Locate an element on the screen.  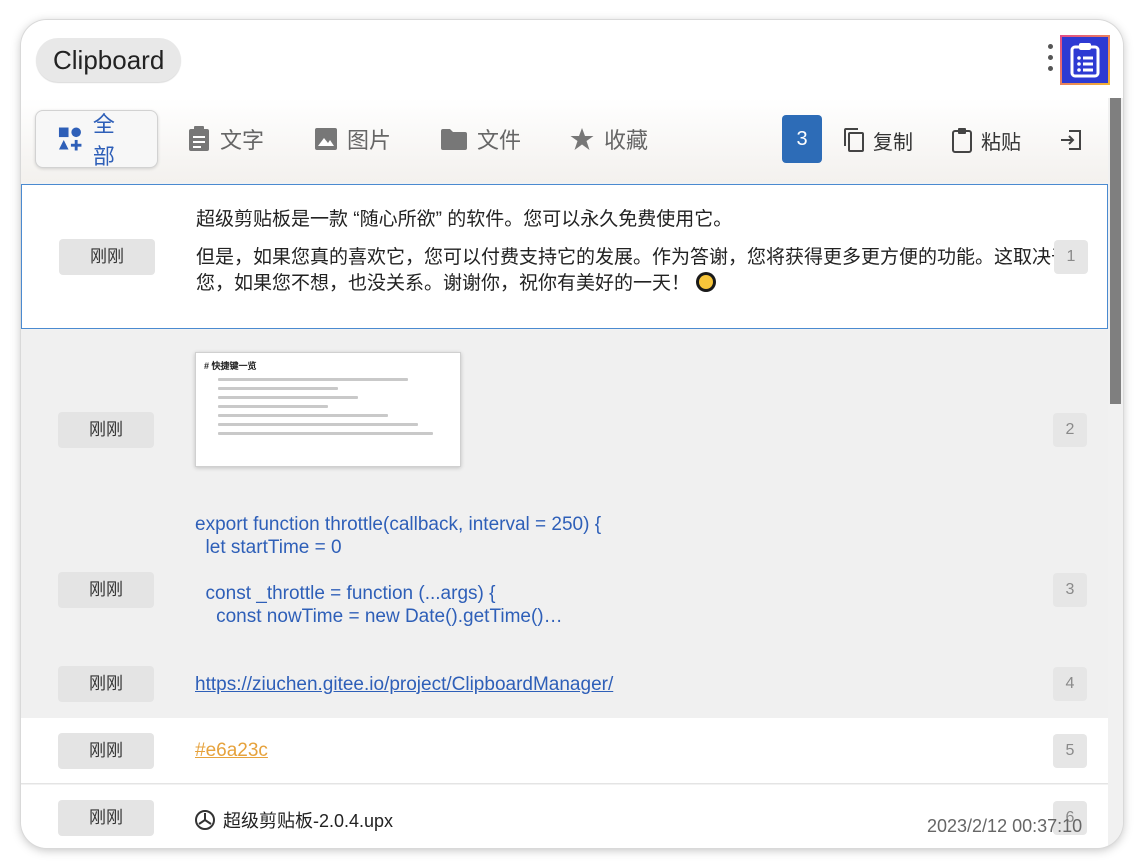
selected-count-badge: 3 is located at coordinates (802, 139).